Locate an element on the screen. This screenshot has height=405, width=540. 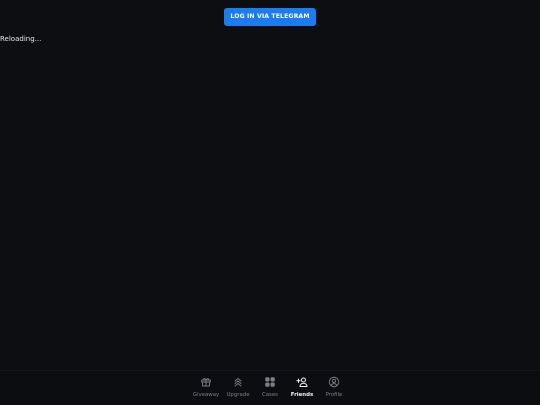
nav-item-profile: Profile is located at coordinates (334, 389).